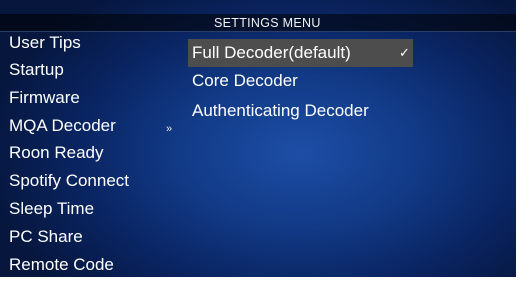  What do you see at coordinates (69, 100) in the screenshot?
I see `menu-item-firmware: Firmware` at bounding box center [69, 100].